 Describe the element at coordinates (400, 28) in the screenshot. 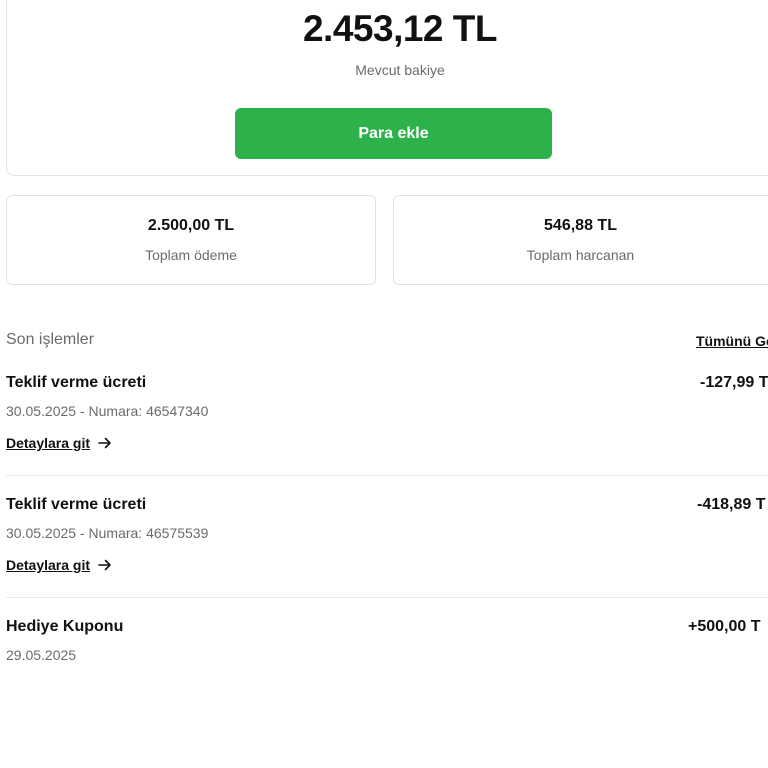

I see `balance-amount: 2.453,12 TL` at that location.